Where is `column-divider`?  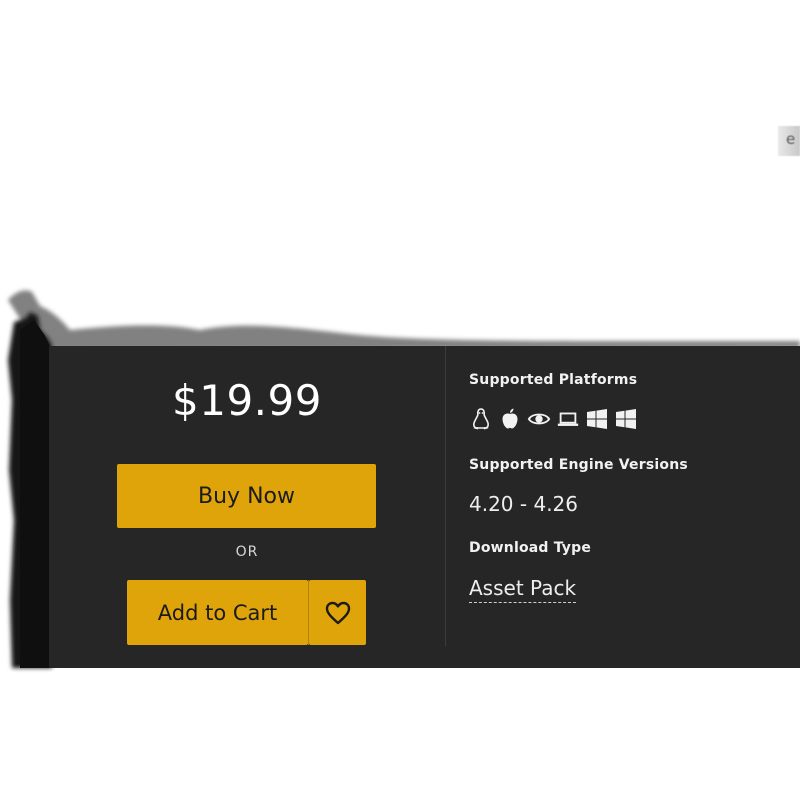 column-divider is located at coordinates (445, 496).